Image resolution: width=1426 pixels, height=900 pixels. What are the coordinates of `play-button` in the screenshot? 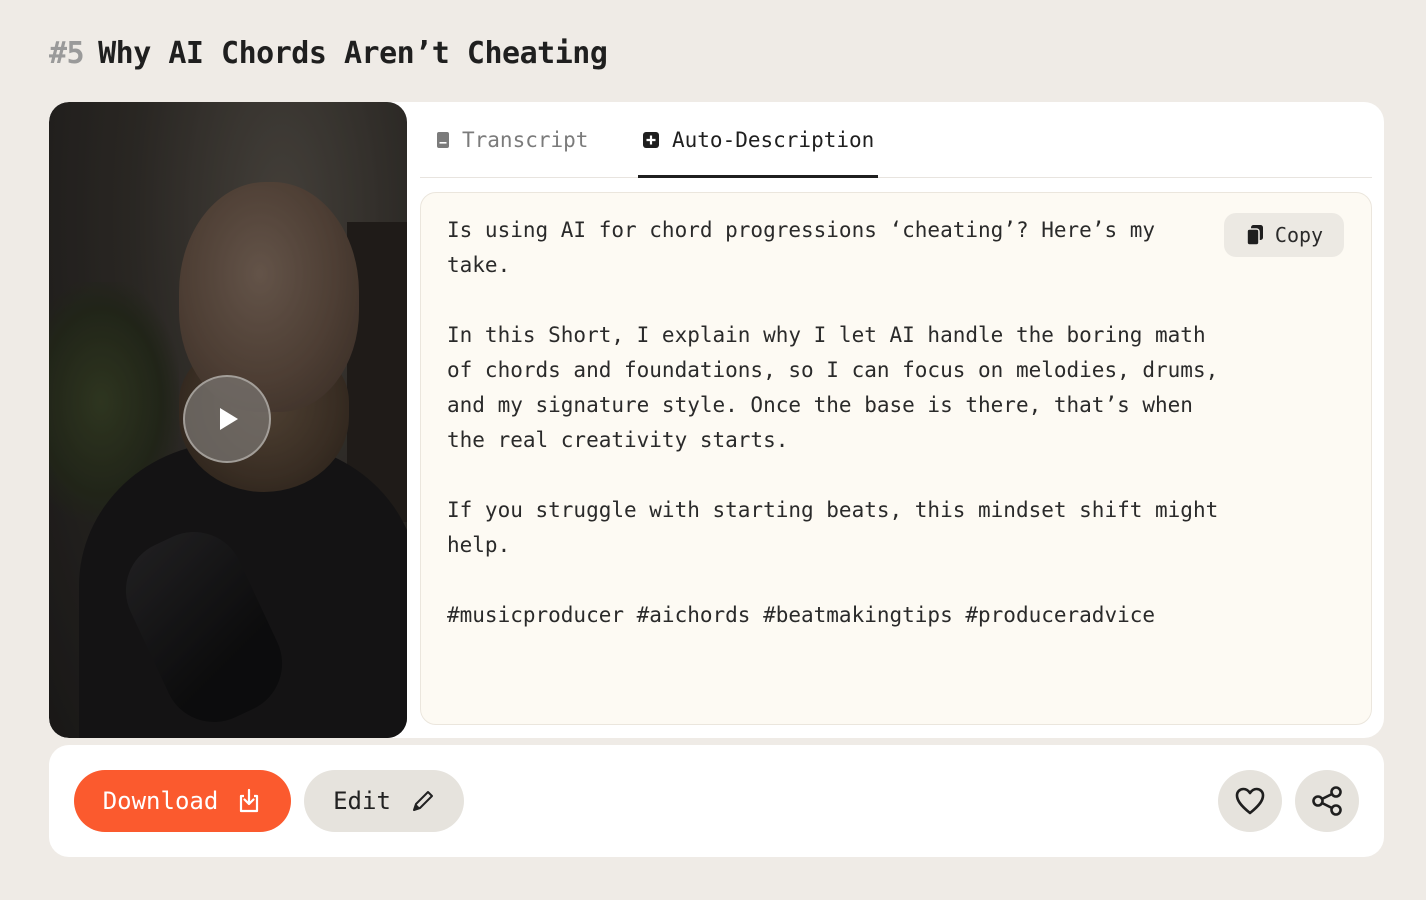 It's located at (227, 419).